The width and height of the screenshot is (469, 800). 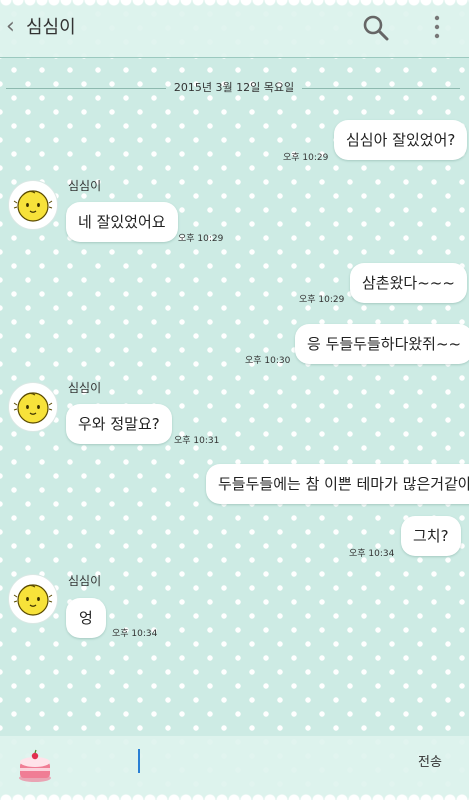 I want to click on message-text: 엉, so click(x=86, y=618).